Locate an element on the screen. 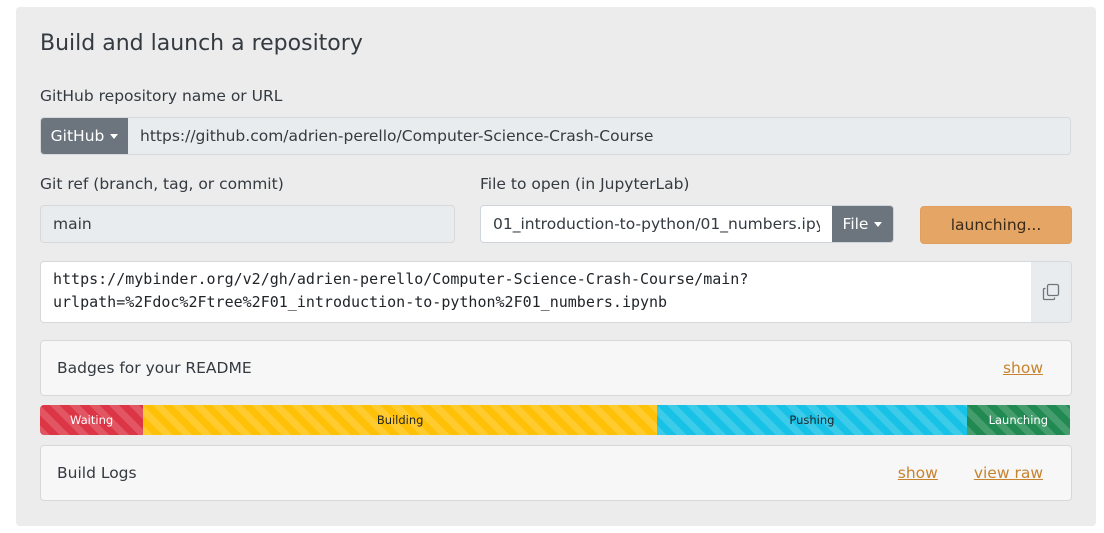 The height and width of the screenshot is (533, 1104). progress-step-label: Launching is located at coordinates (1018, 420).